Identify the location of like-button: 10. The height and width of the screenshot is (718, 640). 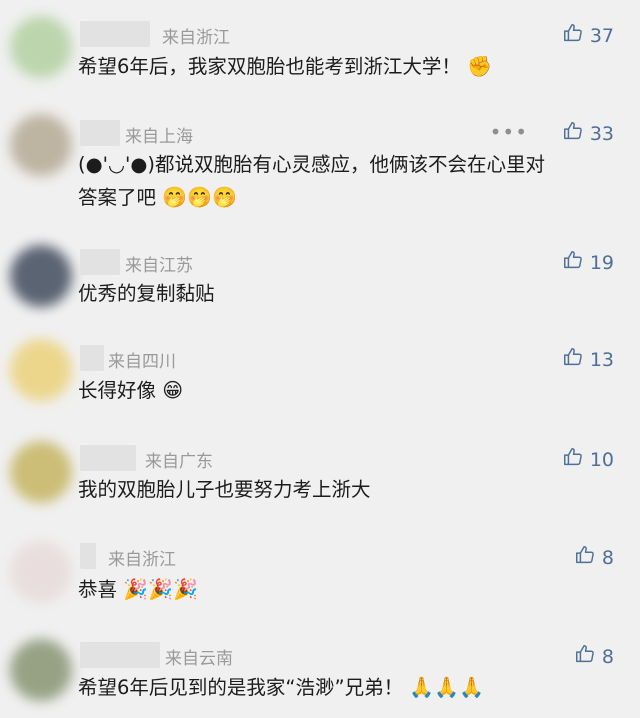
(588, 459).